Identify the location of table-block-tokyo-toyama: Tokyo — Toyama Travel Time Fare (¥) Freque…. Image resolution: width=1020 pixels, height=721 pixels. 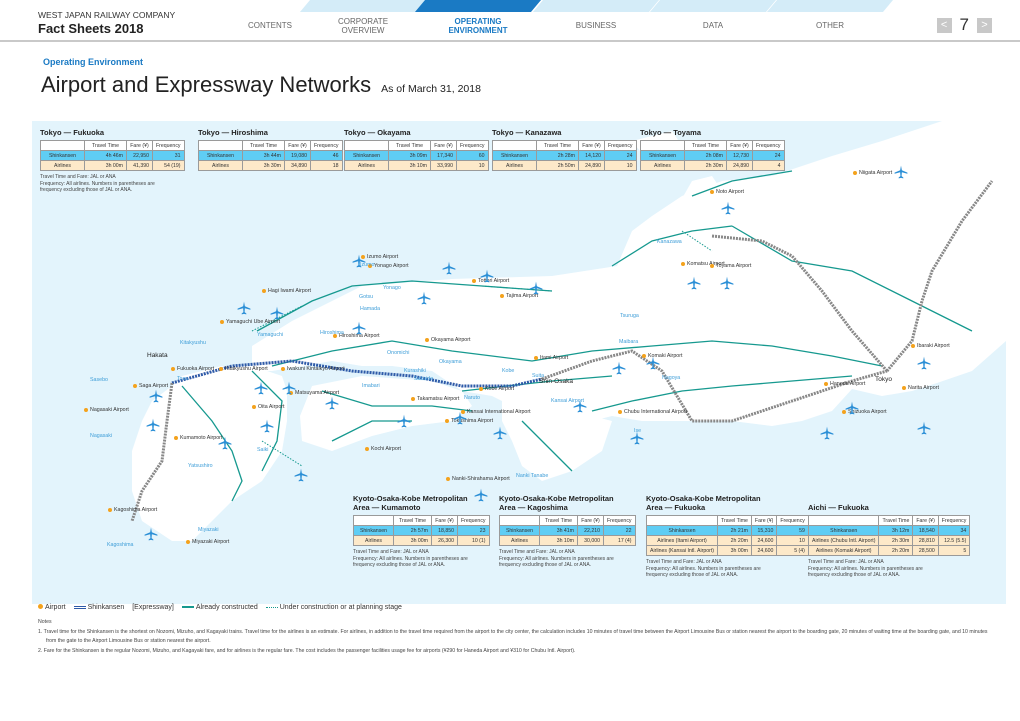
(712, 149).